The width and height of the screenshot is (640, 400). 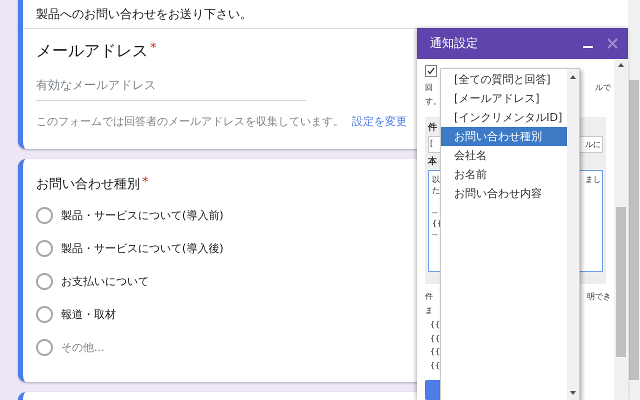 What do you see at coordinates (190, 121) in the screenshot?
I see `email-note: このフォームでは回答者のメールアドレスを収集しています。` at bounding box center [190, 121].